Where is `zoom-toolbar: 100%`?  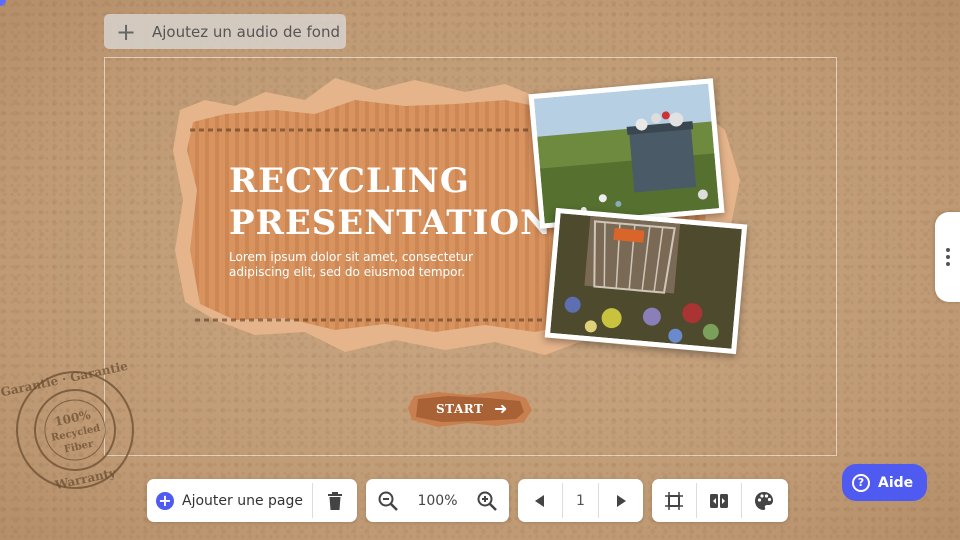
zoom-toolbar: 100% is located at coordinates (437, 500).